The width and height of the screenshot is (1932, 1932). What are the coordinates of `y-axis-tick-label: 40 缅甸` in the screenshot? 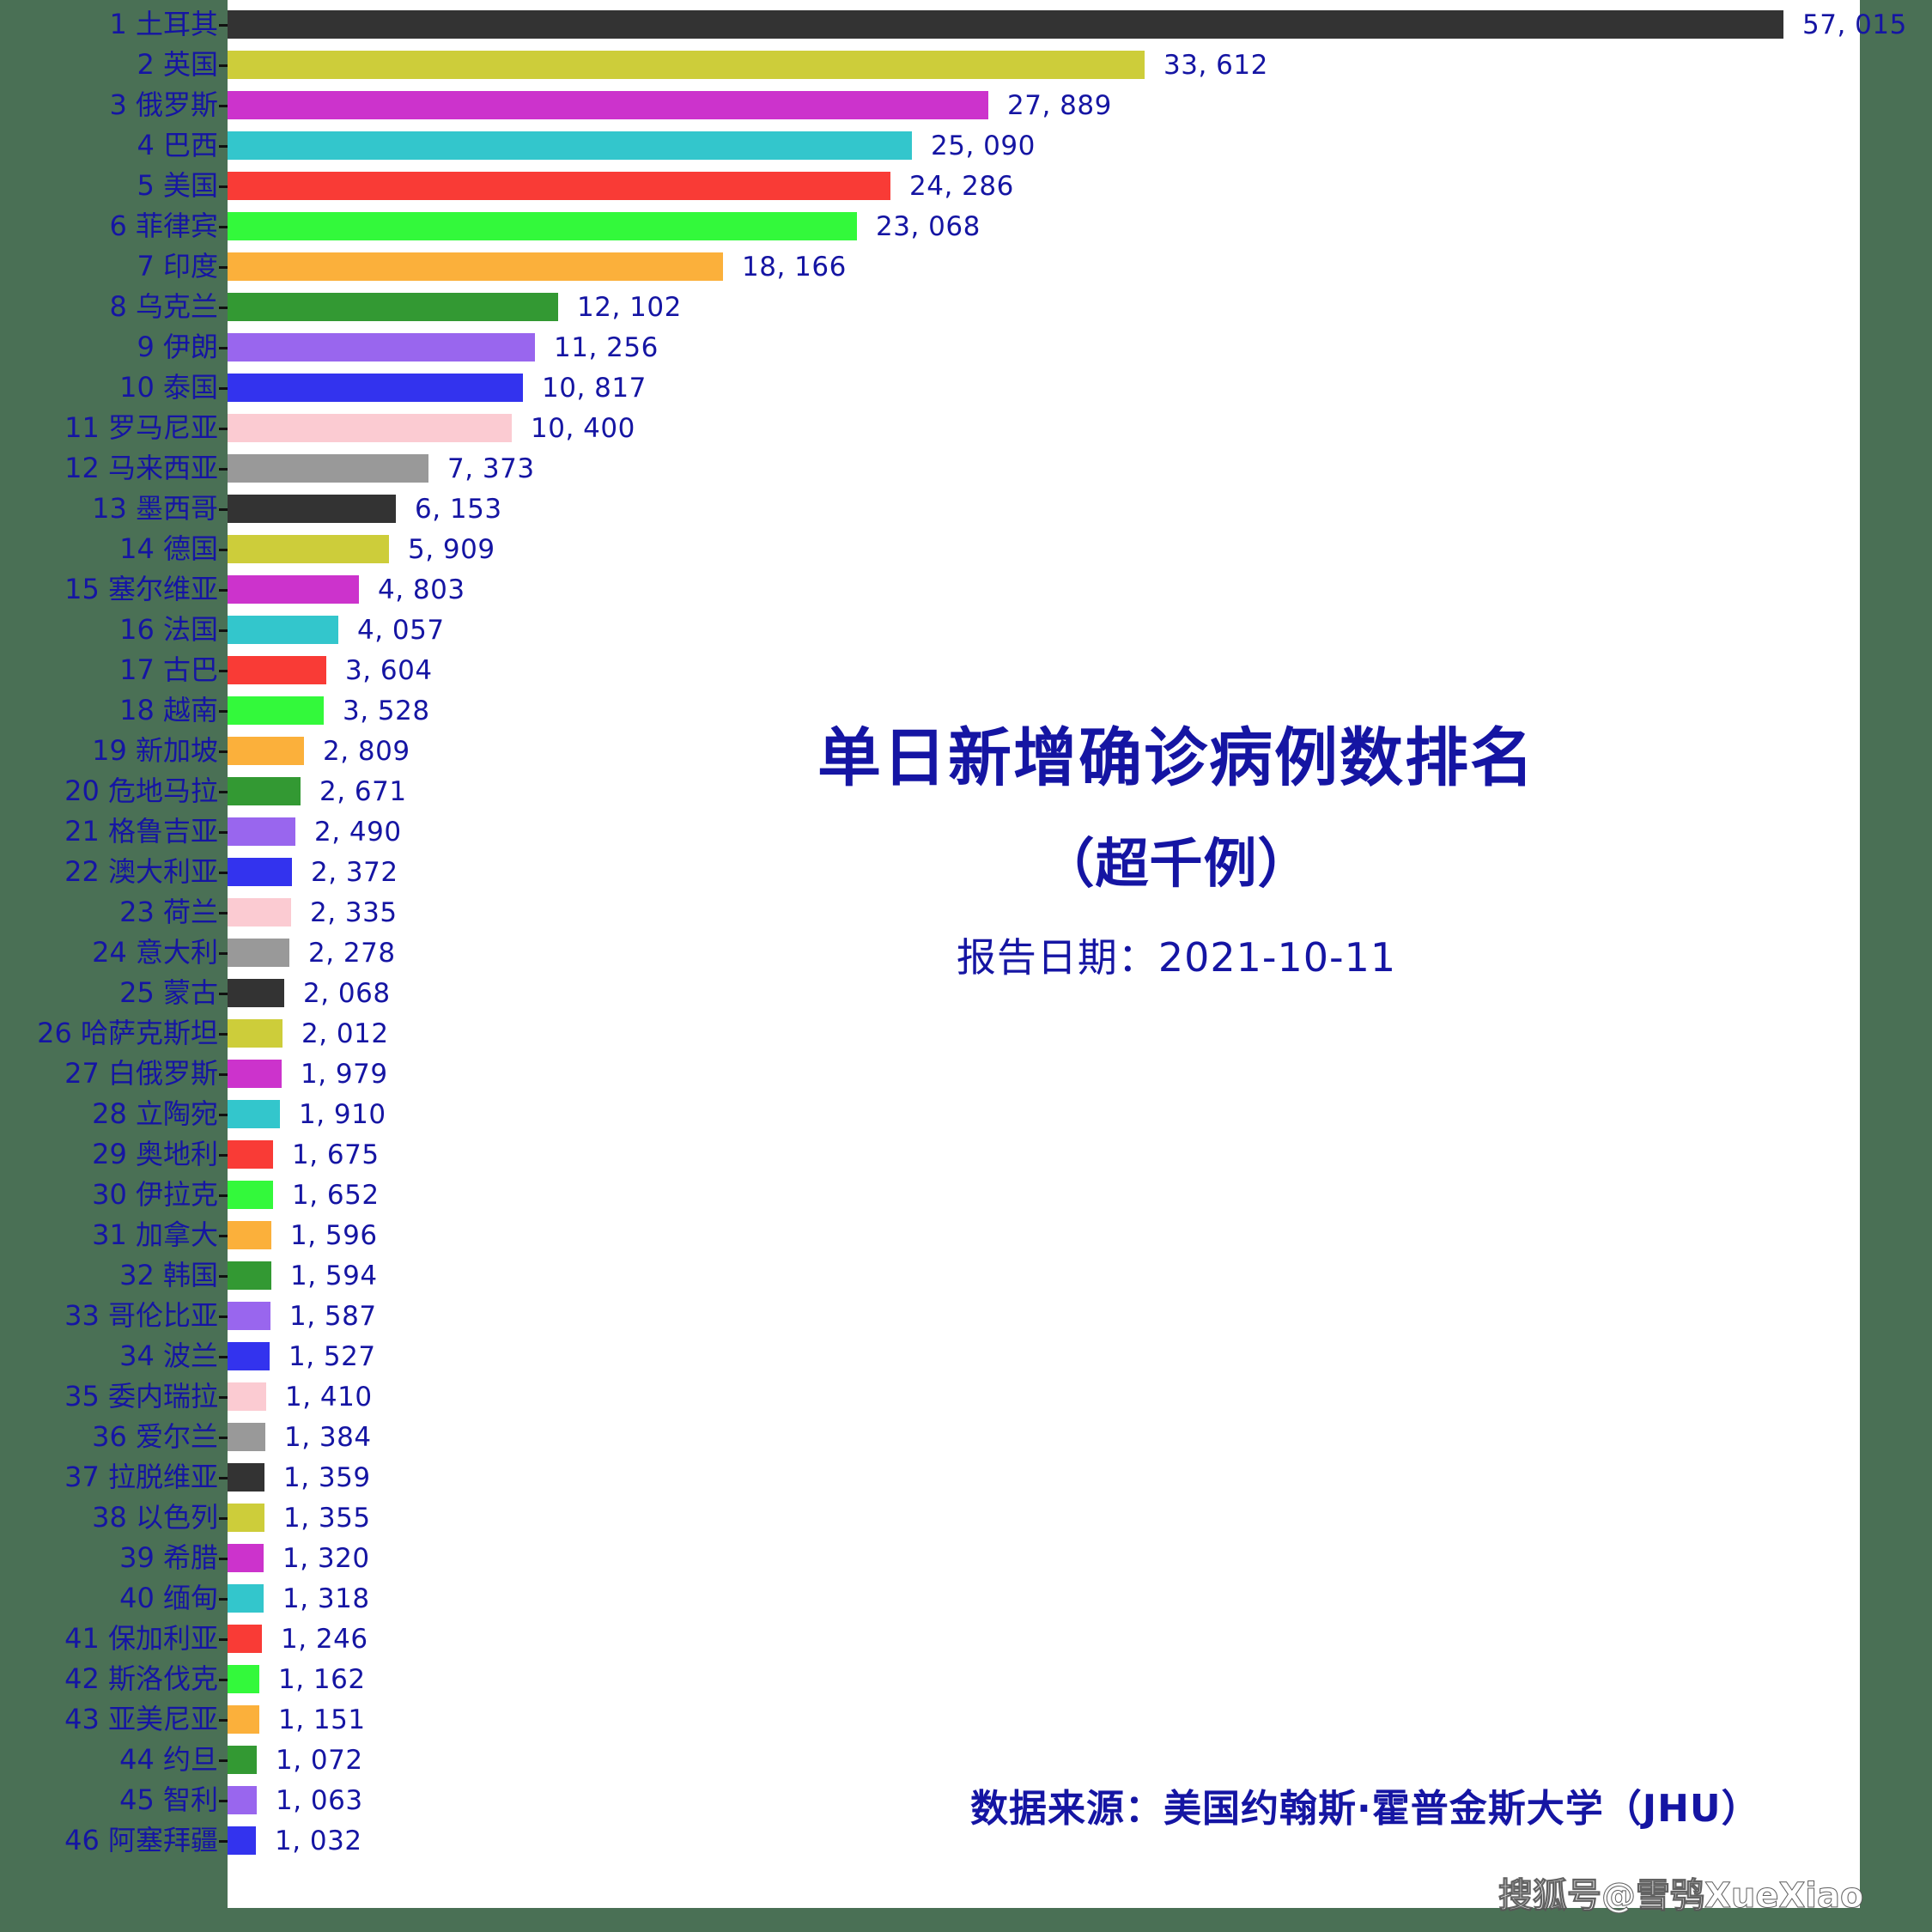 It's located at (169, 1598).